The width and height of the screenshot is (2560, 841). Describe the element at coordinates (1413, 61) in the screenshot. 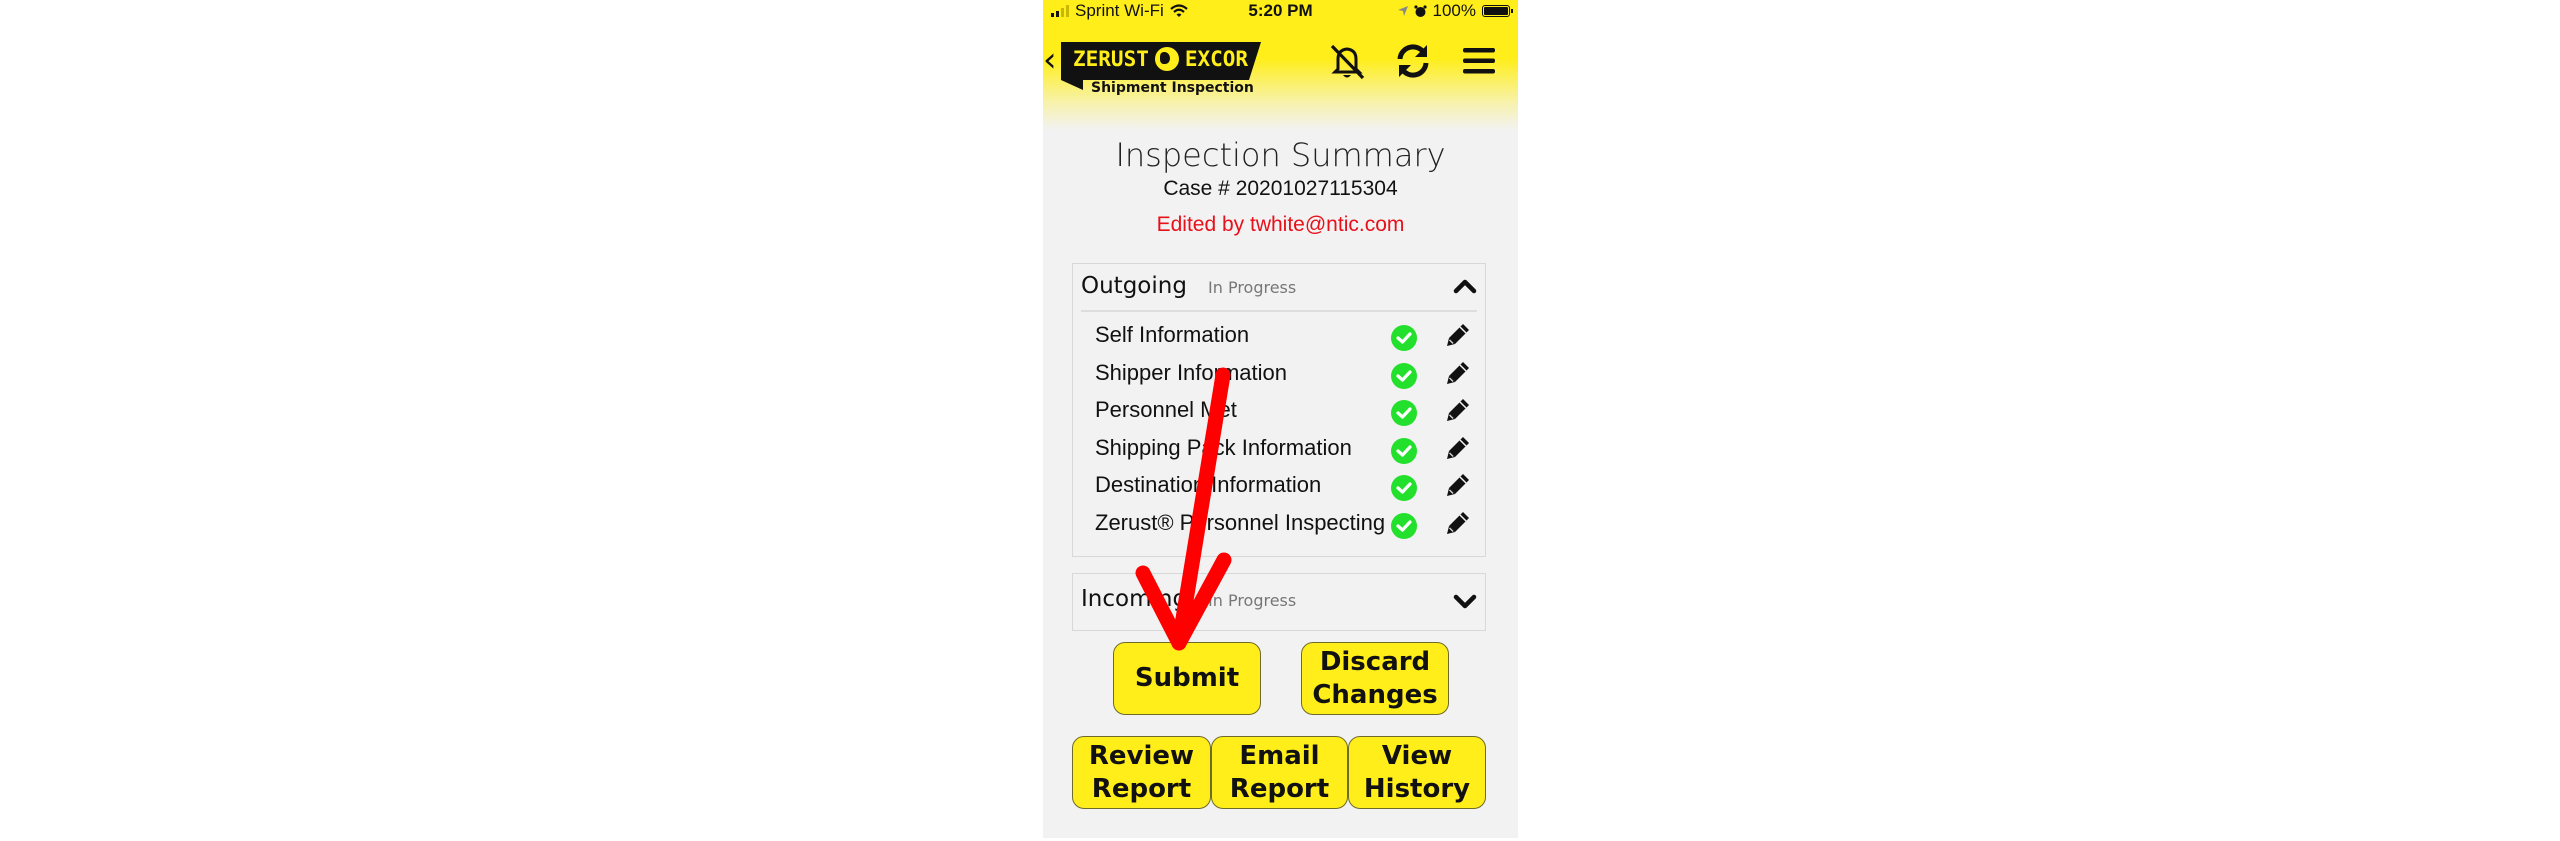

I see `sync-icon` at that location.